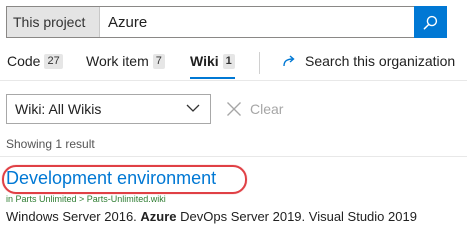  What do you see at coordinates (380, 61) in the screenshot?
I see `search-organization-label: Search this organization` at bounding box center [380, 61].